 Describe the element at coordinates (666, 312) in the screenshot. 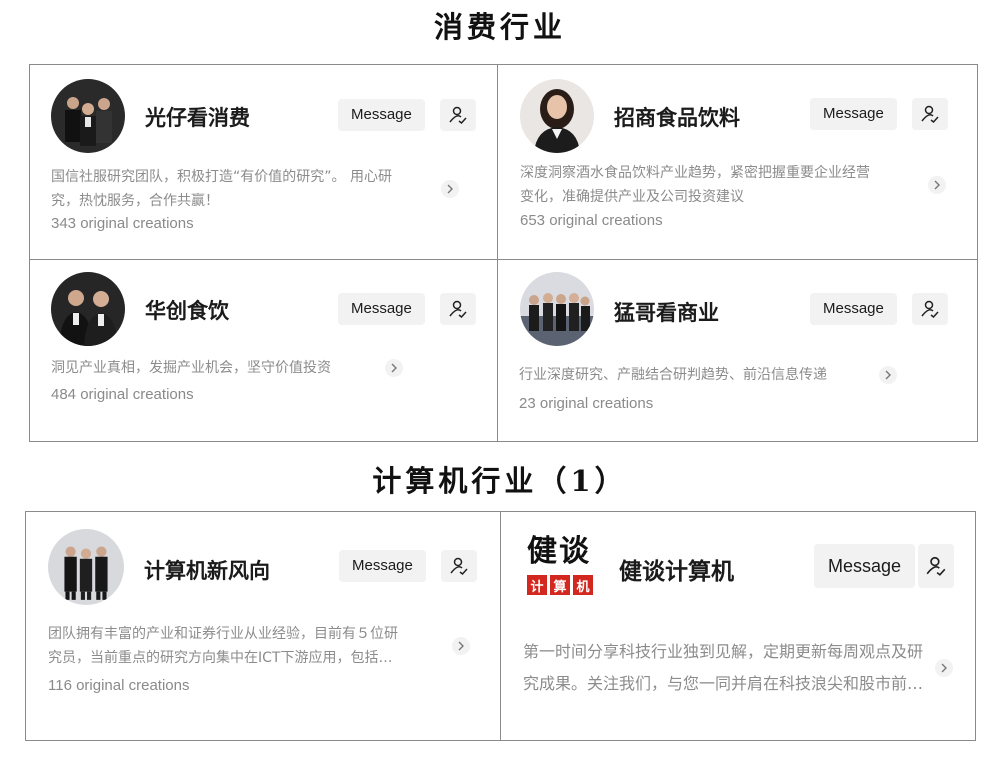

I see `account-name: 猛哥看商业` at that location.